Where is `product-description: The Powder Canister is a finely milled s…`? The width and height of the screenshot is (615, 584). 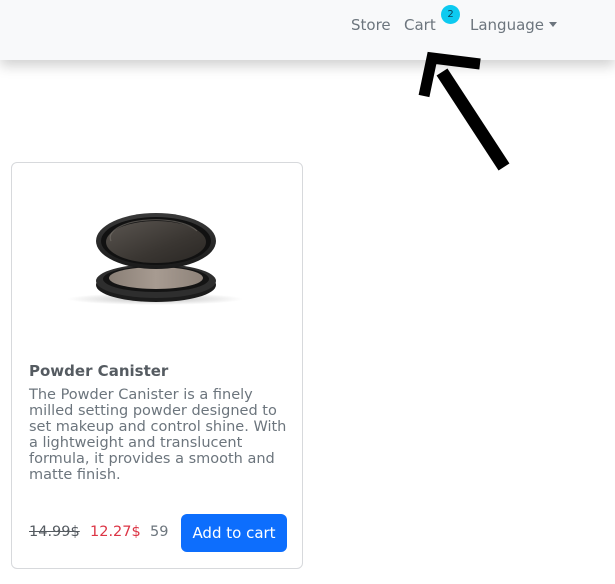
product-description: The Powder Canister is a finely milled s… is located at coordinates (158, 435).